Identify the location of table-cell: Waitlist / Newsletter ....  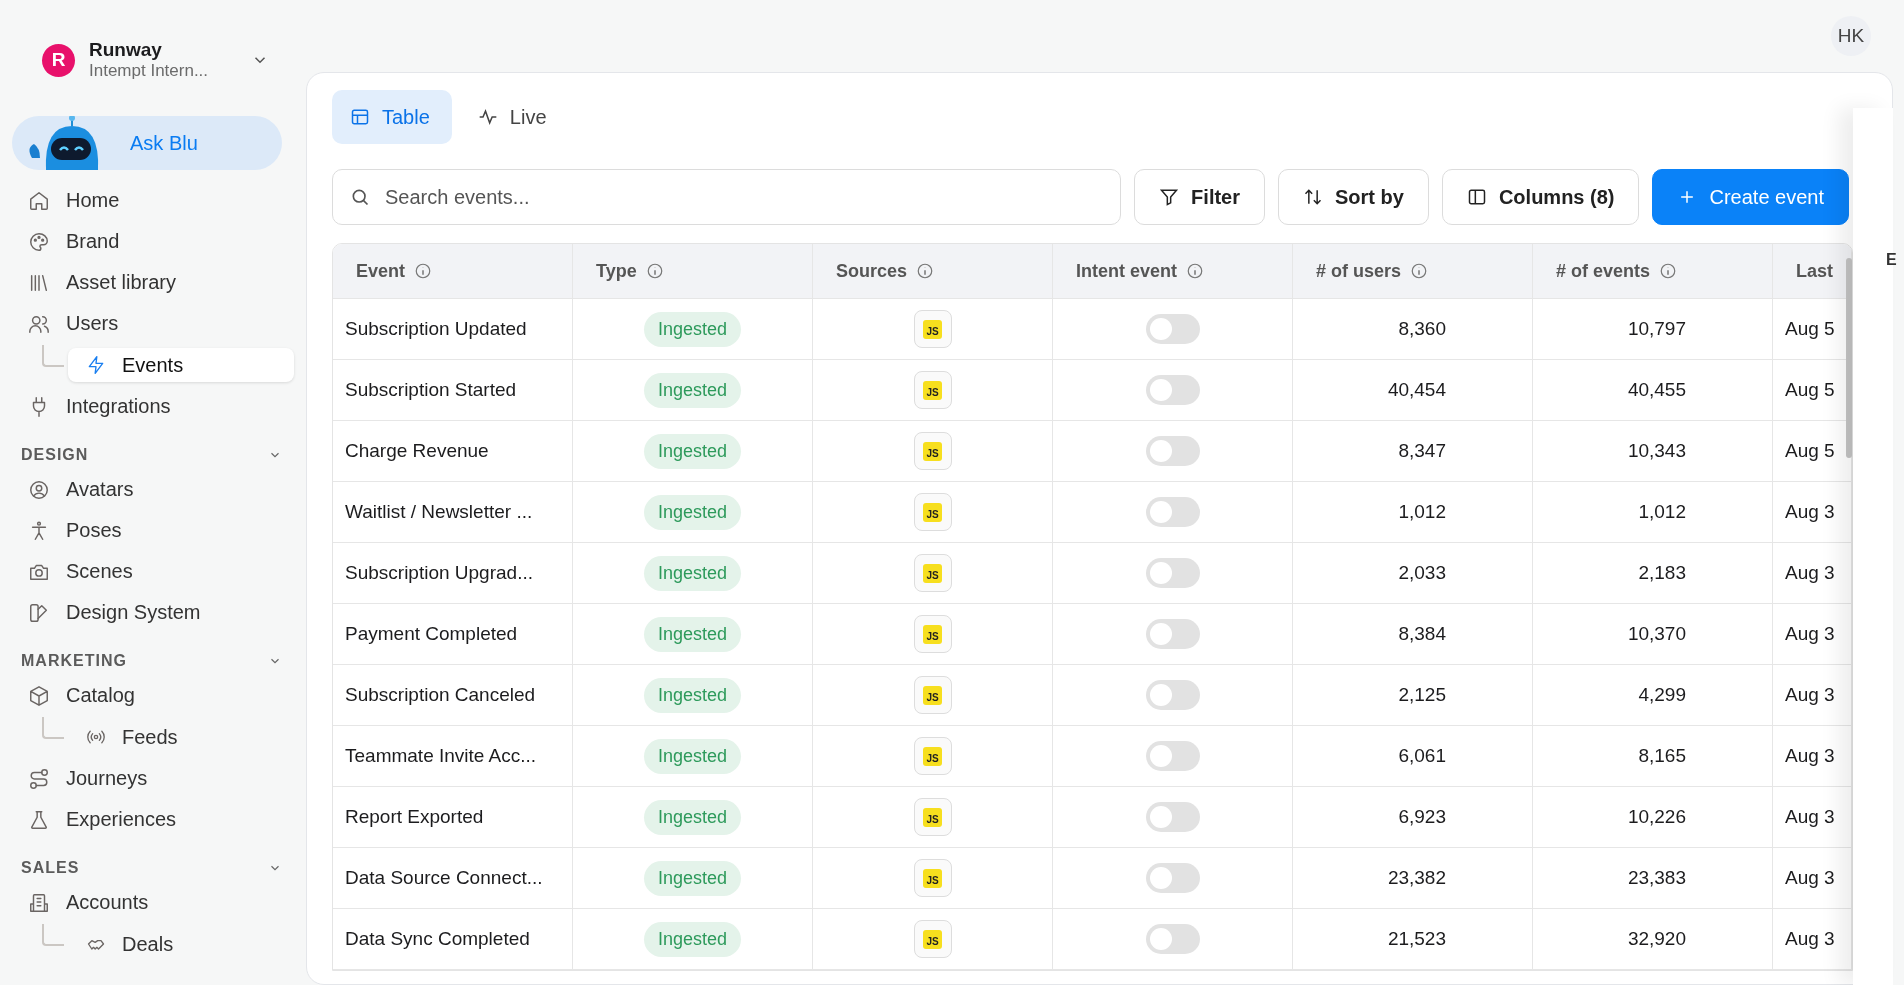
(453, 512).